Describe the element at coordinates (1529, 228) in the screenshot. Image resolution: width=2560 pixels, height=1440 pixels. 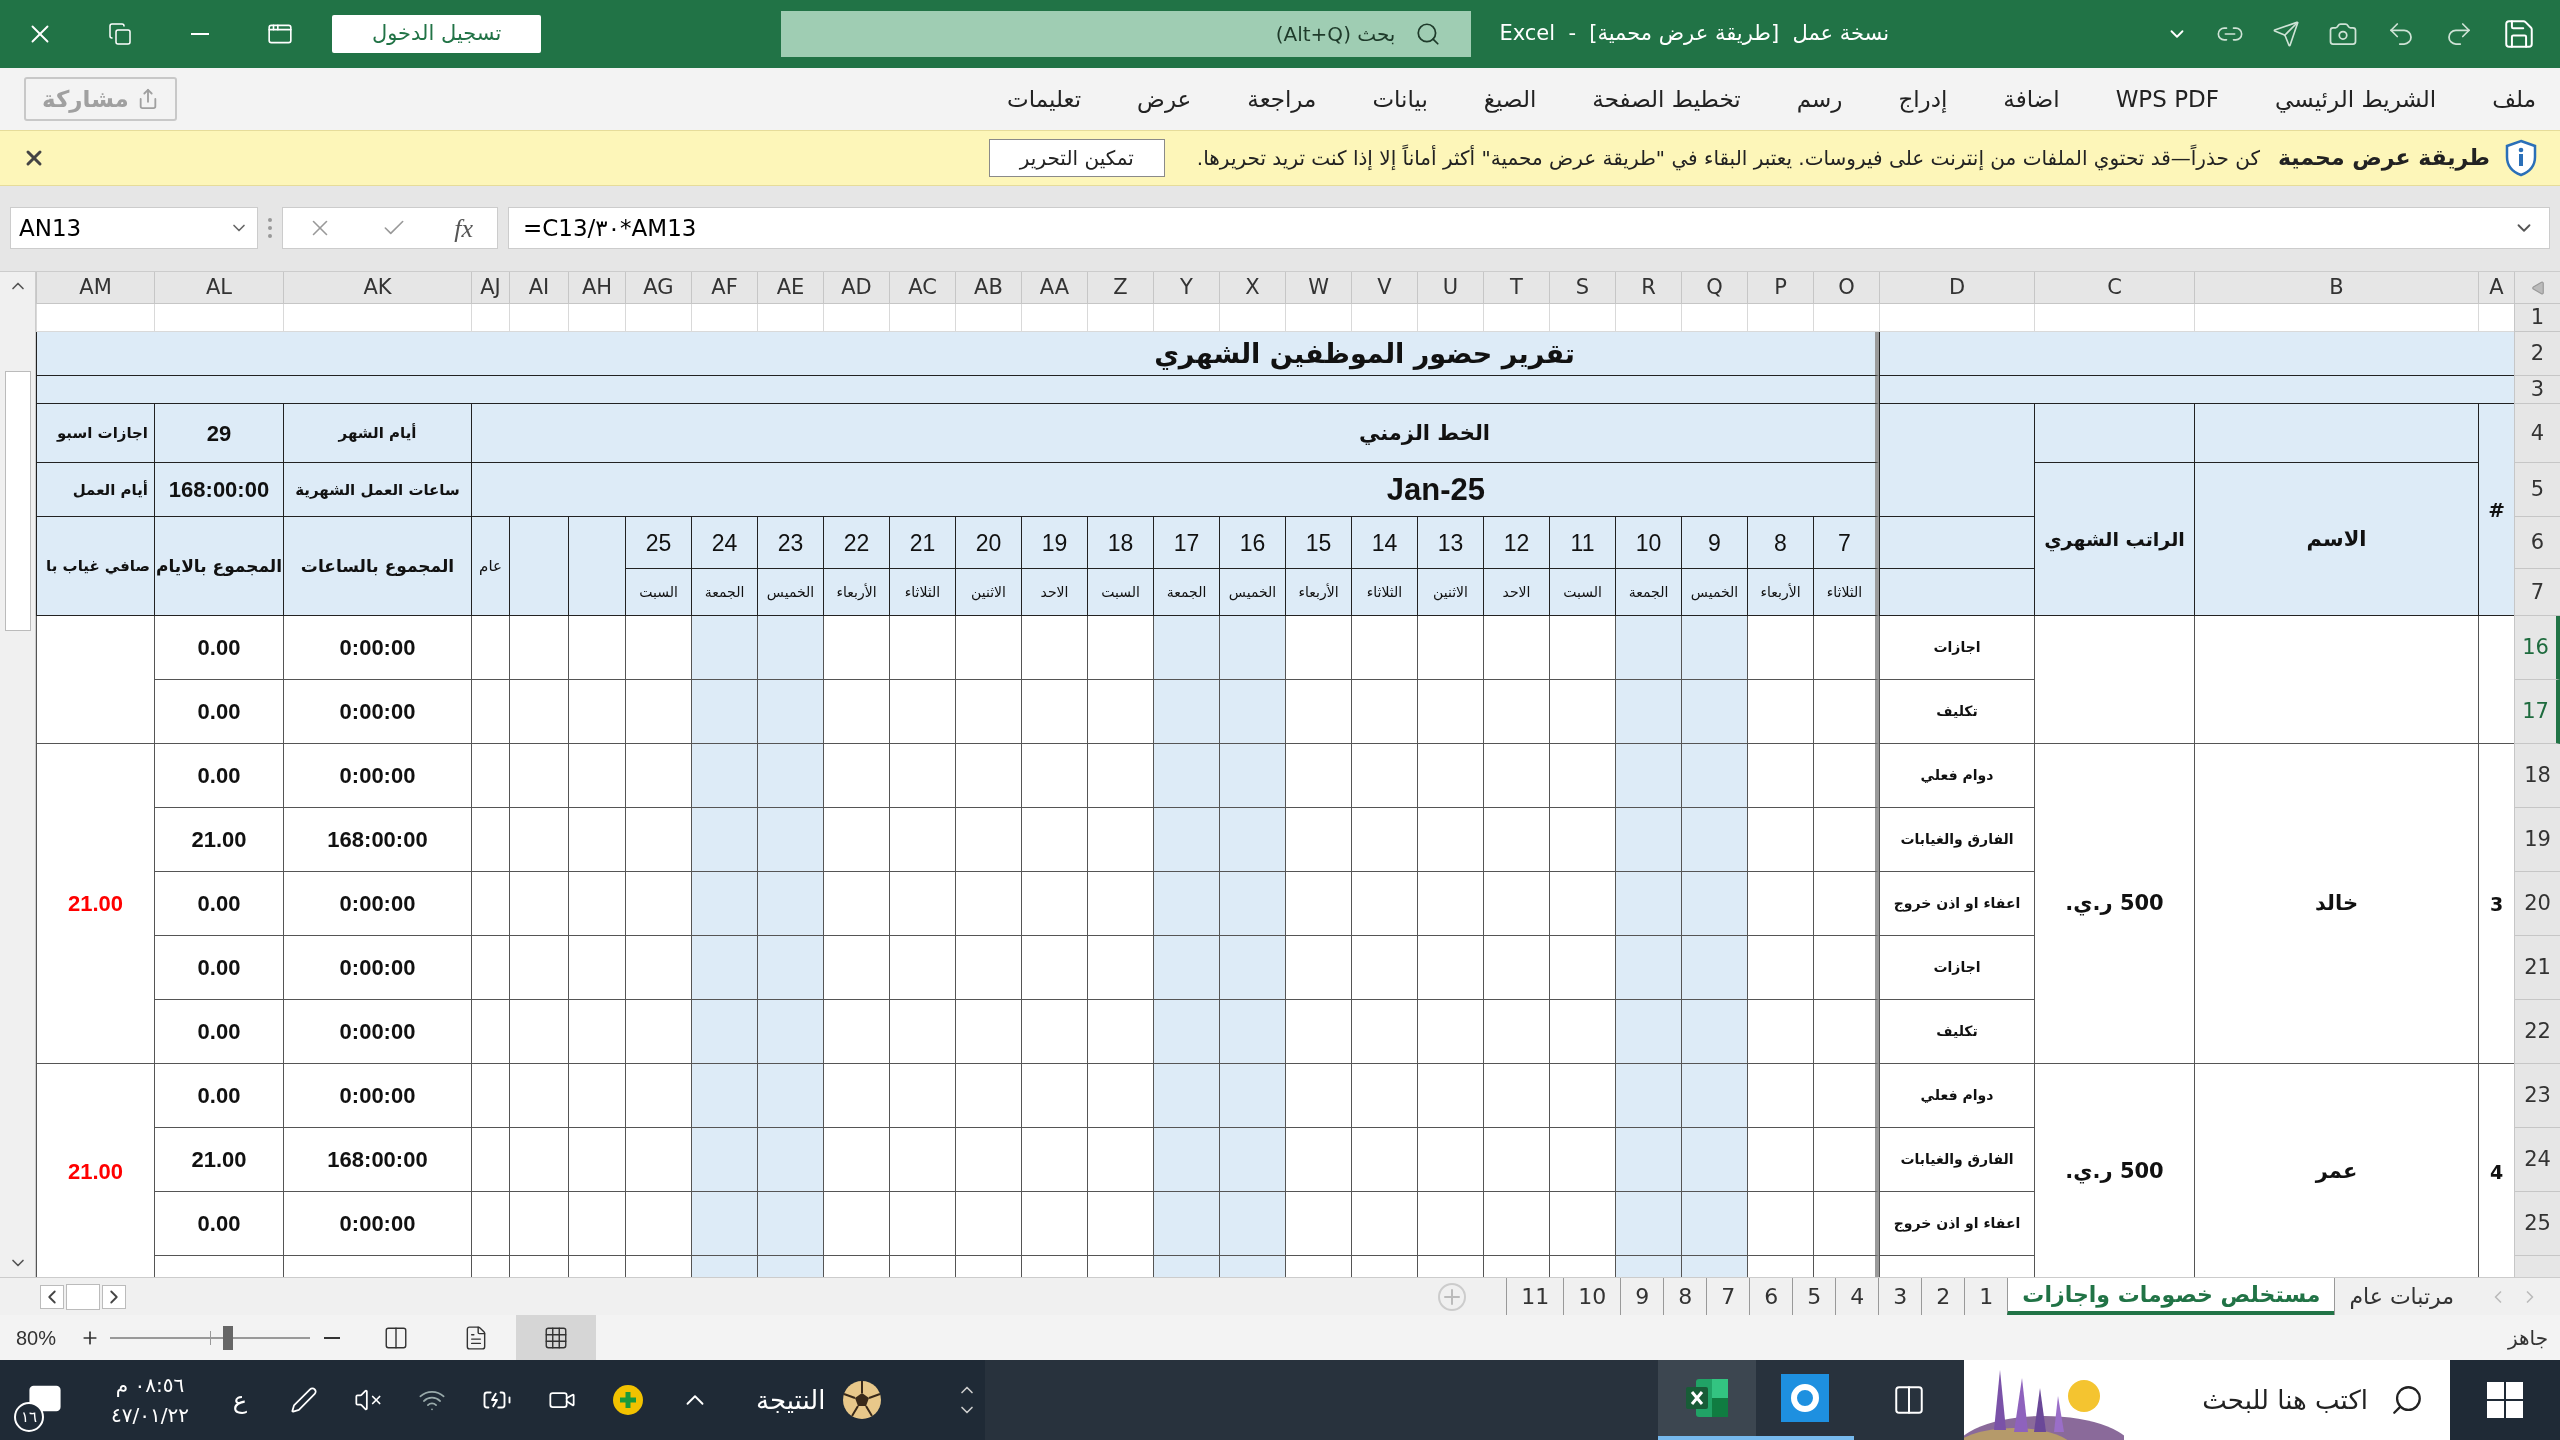
I see `formula-field: =C13/٣٠*AM13` at that location.